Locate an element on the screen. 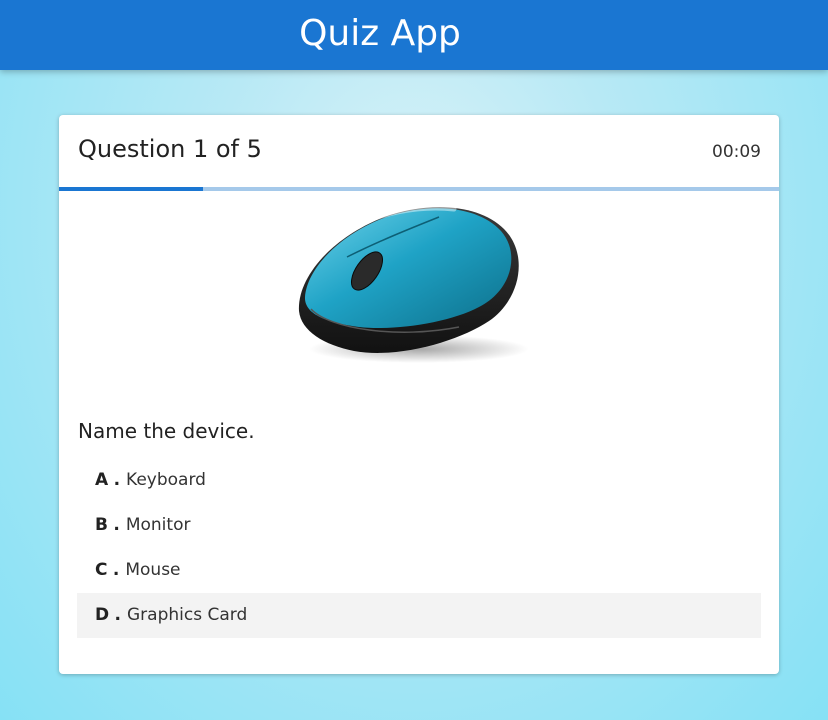  option-text: Keyboard is located at coordinates (166, 480).